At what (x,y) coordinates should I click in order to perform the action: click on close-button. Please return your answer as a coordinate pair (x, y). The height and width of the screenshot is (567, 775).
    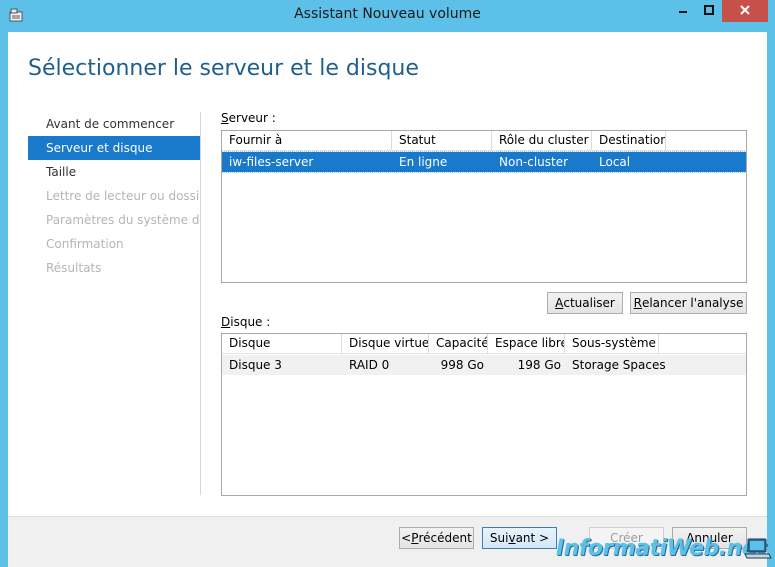
    Looking at the image, I should click on (745, 11).